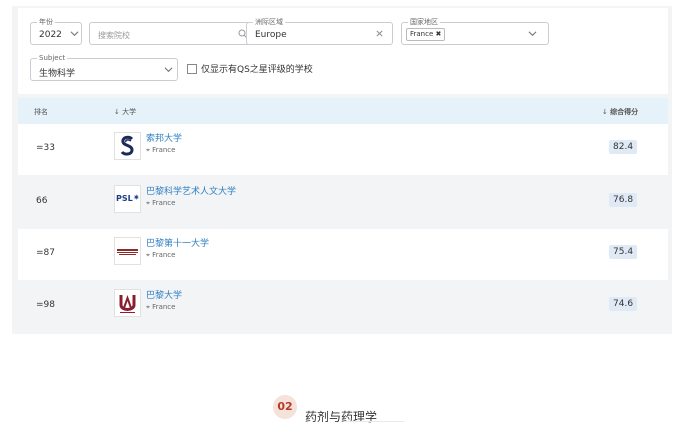  I want to click on score-badge: 75.4, so click(623, 252).